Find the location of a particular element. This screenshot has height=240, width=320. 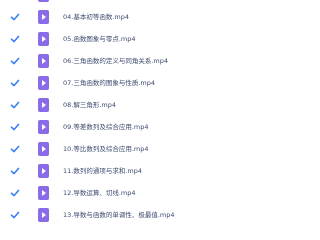

file-row: 11.数列的通项与求和.mp4 is located at coordinates (109, 172).